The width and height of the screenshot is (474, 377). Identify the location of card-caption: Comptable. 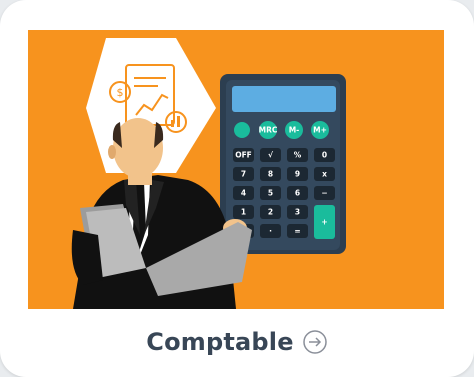
(237, 342).